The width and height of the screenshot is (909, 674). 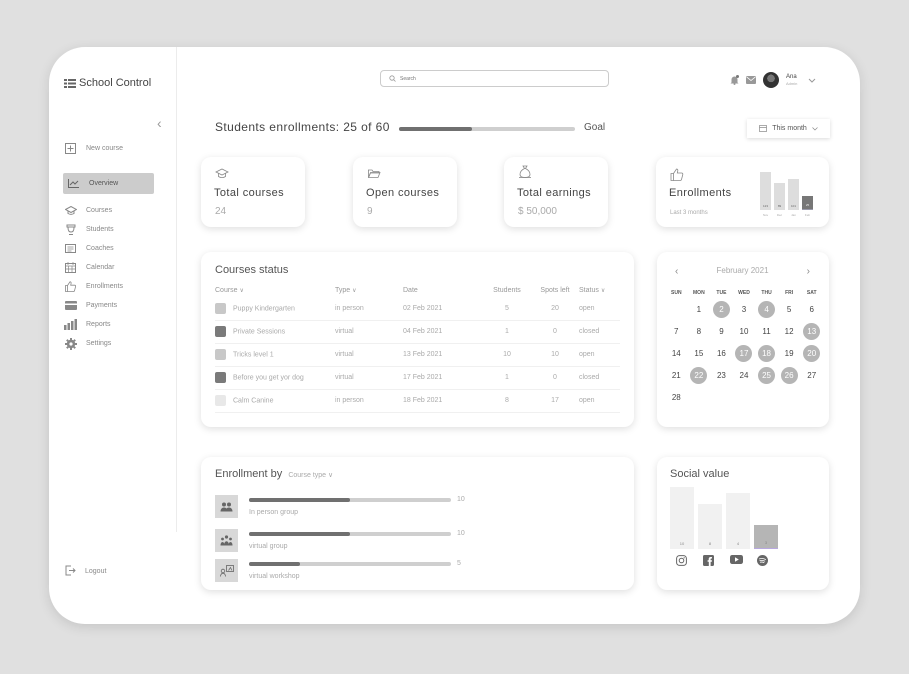 I want to click on calendar-day-number: 10, so click(x=744, y=331).